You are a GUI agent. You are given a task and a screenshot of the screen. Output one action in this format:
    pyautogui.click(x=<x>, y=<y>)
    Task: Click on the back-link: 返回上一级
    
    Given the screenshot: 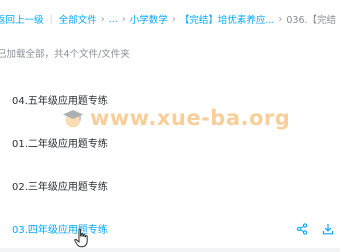 What is the action you would take?
    pyautogui.click(x=22, y=19)
    